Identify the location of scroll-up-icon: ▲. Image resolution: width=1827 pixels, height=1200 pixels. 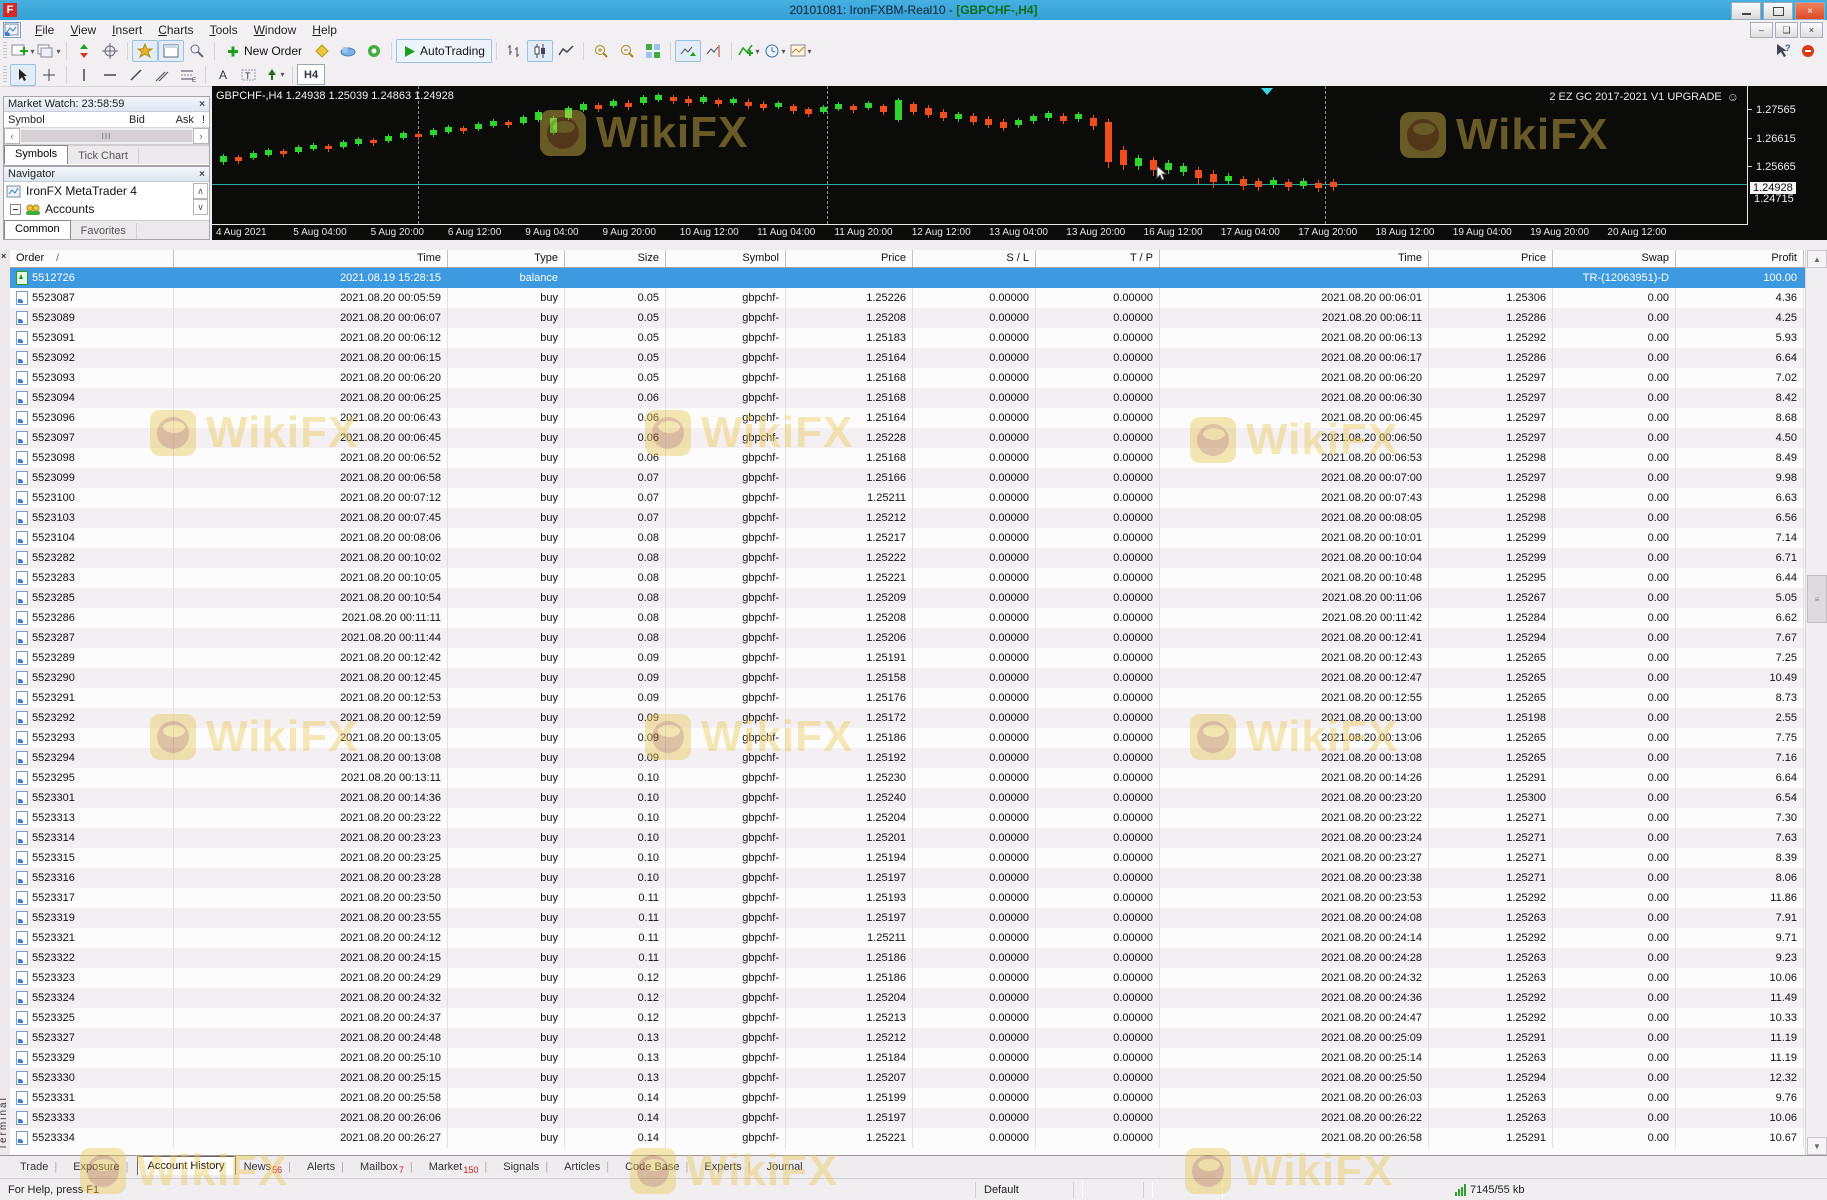
(1817, 259).